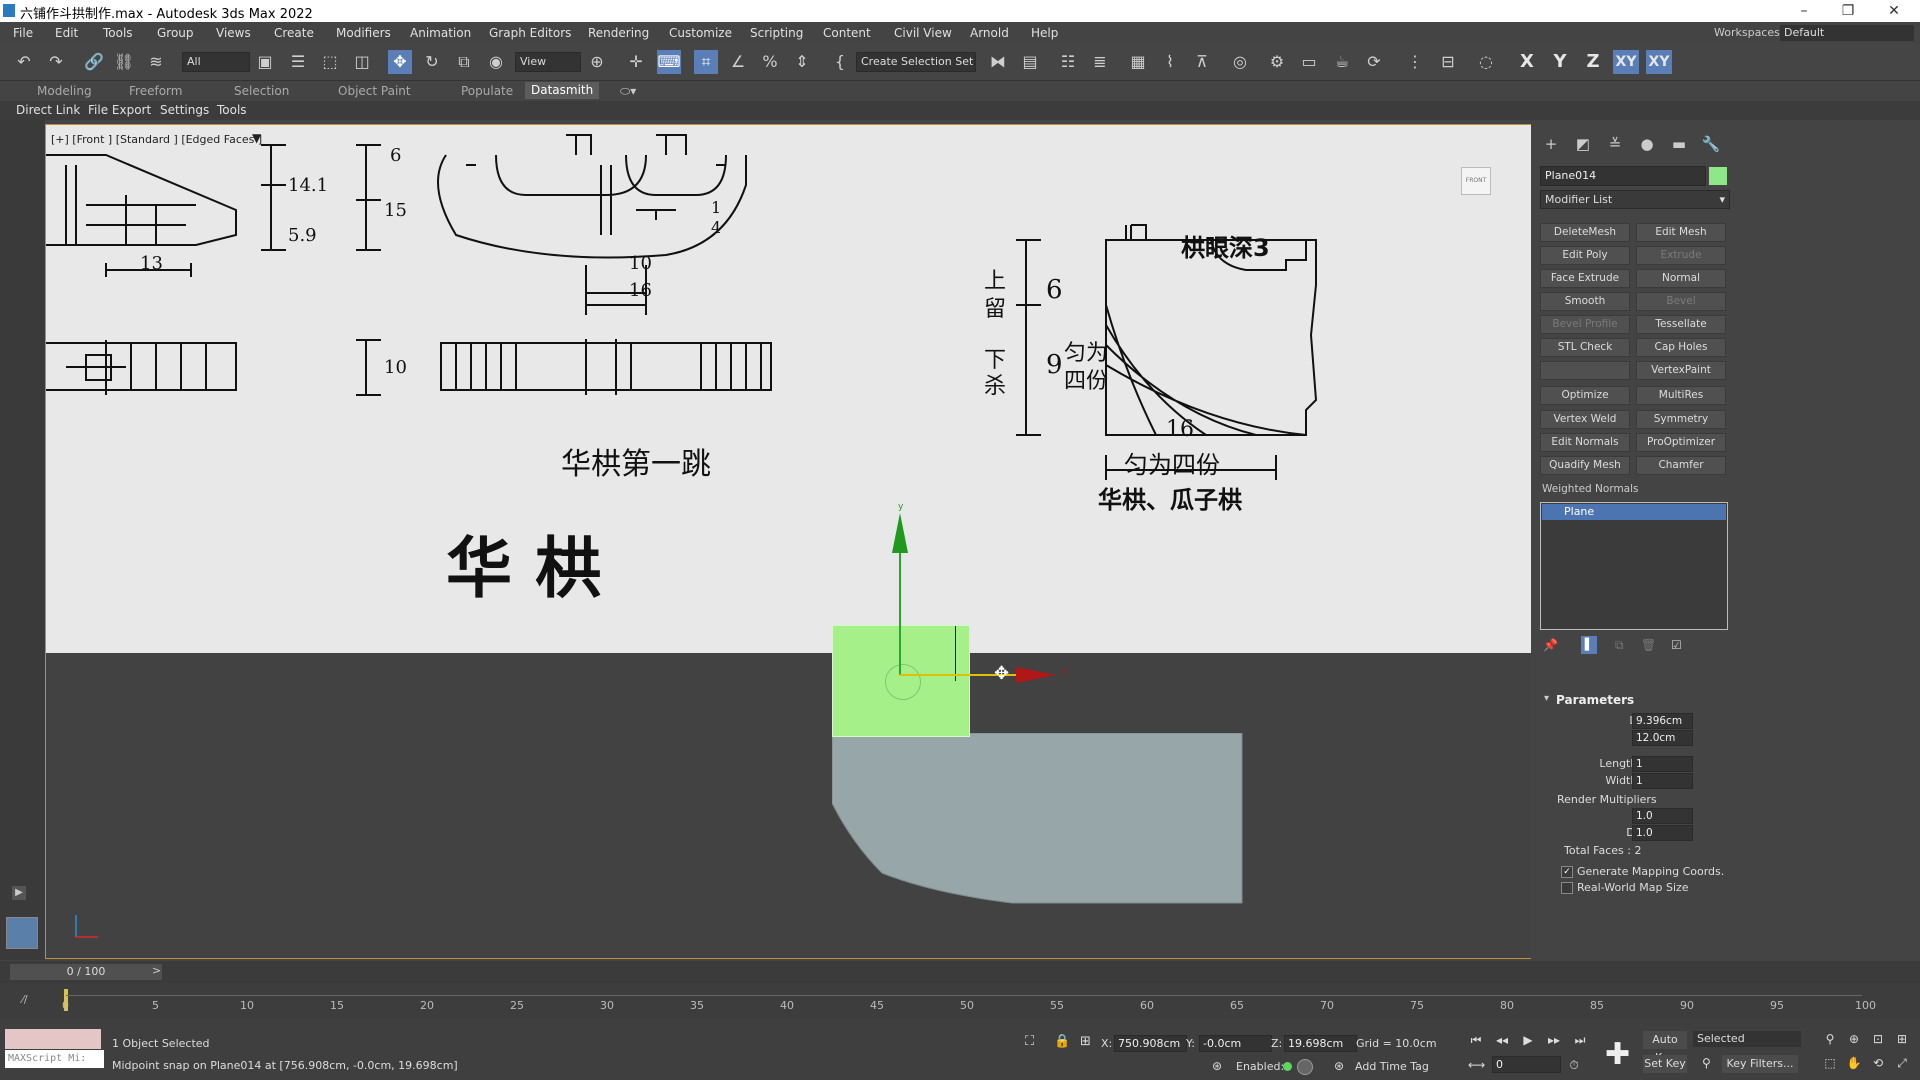 Image resolution: width=1920 pixels, height=1080 pixels. Describe the element at coordinates (1617, 1054) in the screenshot. I see `set-key-icon: ✚` at that location.